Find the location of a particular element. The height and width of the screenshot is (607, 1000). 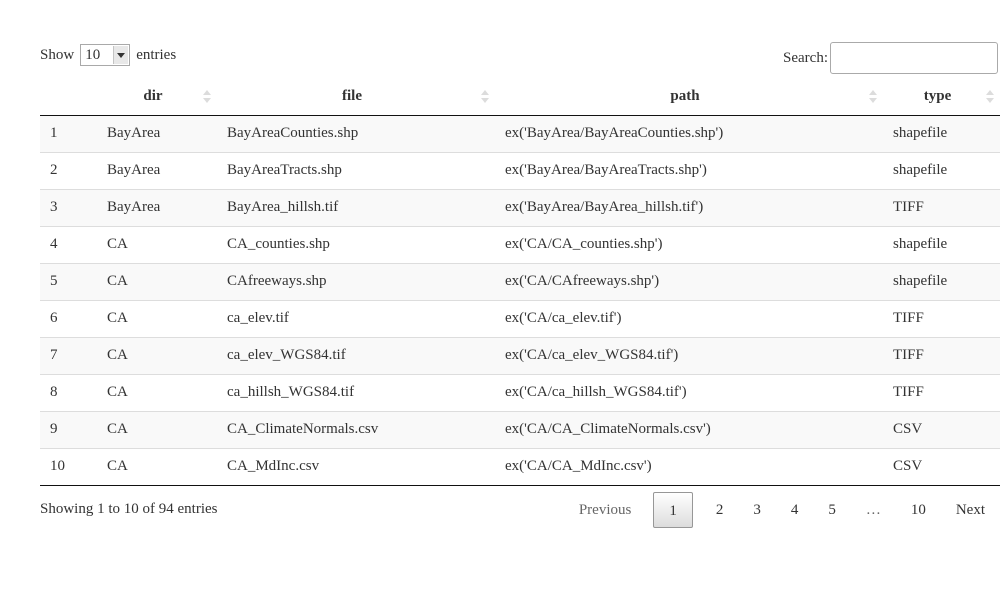

file-cell: ca_hillsh_WGS84.tif is located at coordinates (356, 392).